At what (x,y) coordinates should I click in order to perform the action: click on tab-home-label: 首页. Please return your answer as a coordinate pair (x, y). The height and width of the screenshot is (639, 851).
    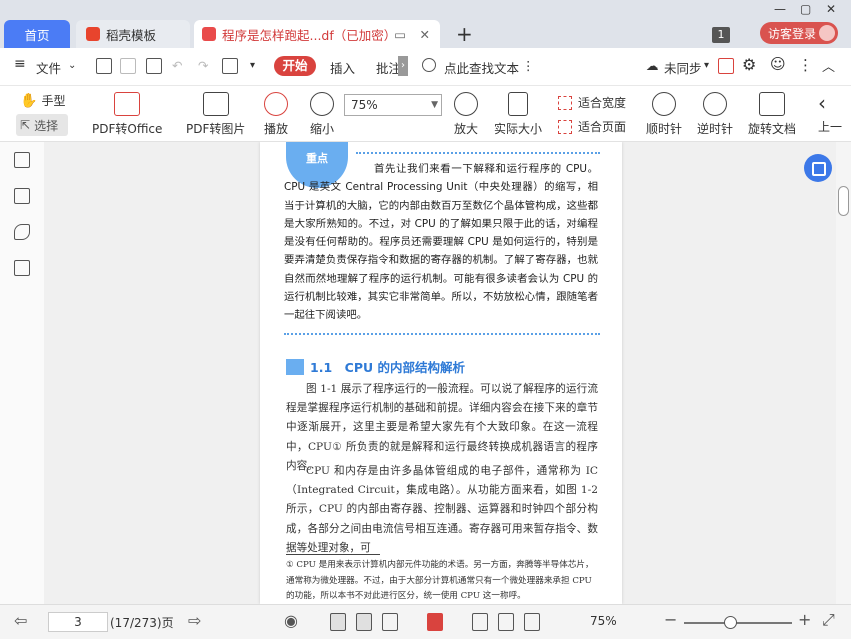
    Looking at the image, I should click on (37, 35).